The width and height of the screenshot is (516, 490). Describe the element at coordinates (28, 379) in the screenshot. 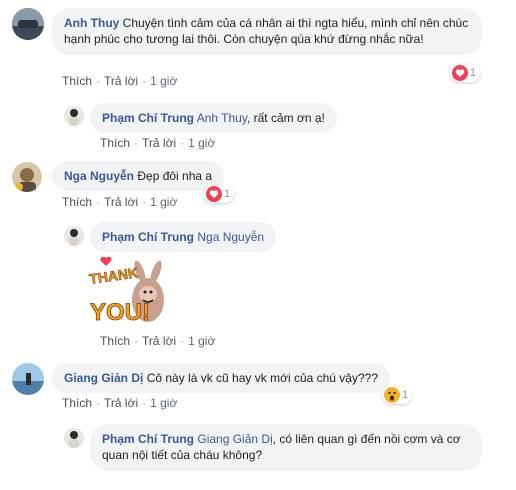

I see `avatar-giang-gian-di` at that location.